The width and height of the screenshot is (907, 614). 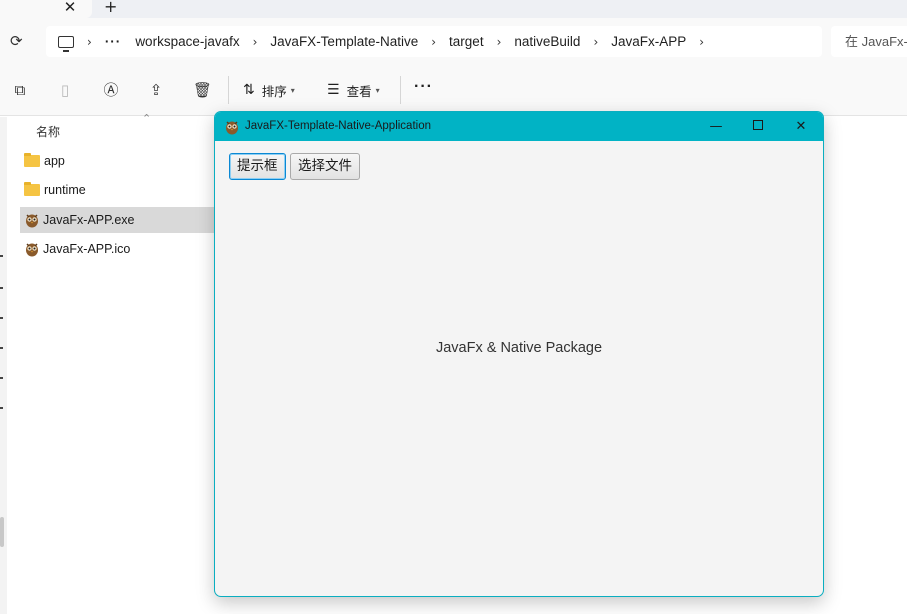 I want to click on file-name: runtime, so click(x=65, y=190).